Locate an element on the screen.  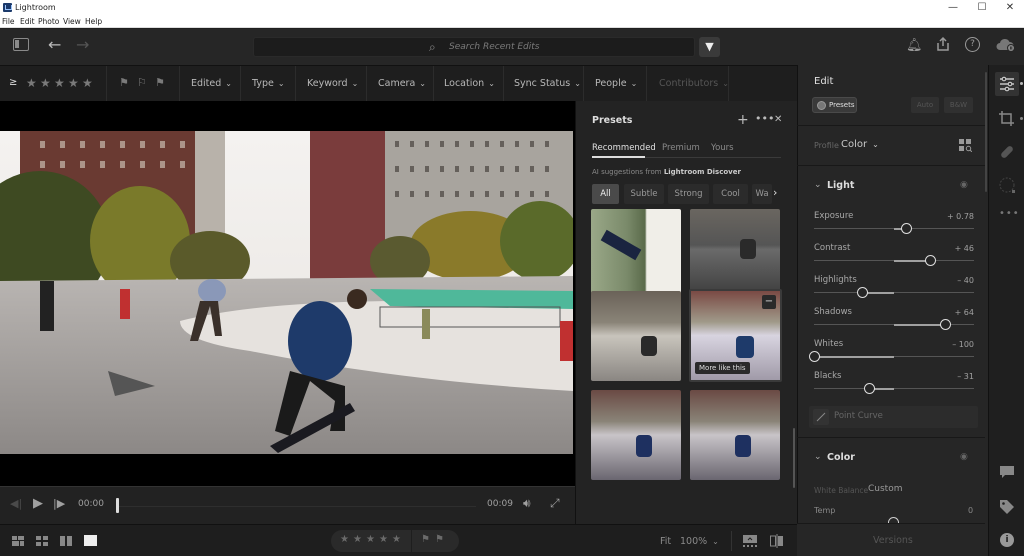
chip-subtle: Subtle is located at coordinates (644, 194).